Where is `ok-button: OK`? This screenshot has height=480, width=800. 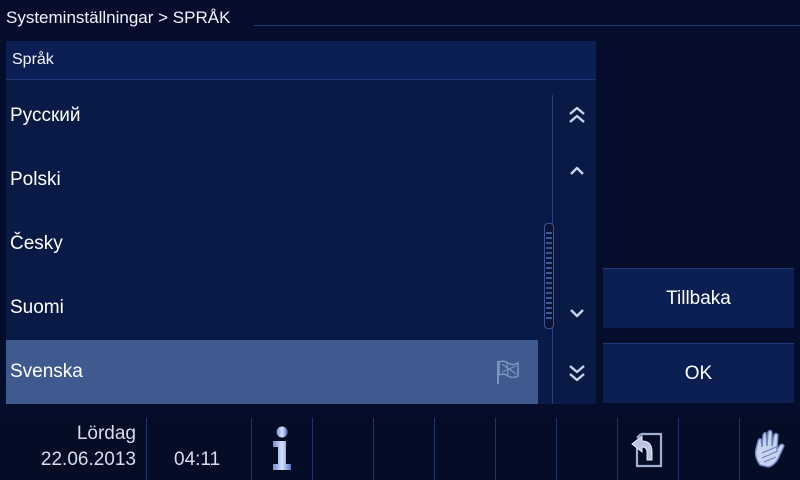
ok-button: OK is located at coordinates (698, 373).